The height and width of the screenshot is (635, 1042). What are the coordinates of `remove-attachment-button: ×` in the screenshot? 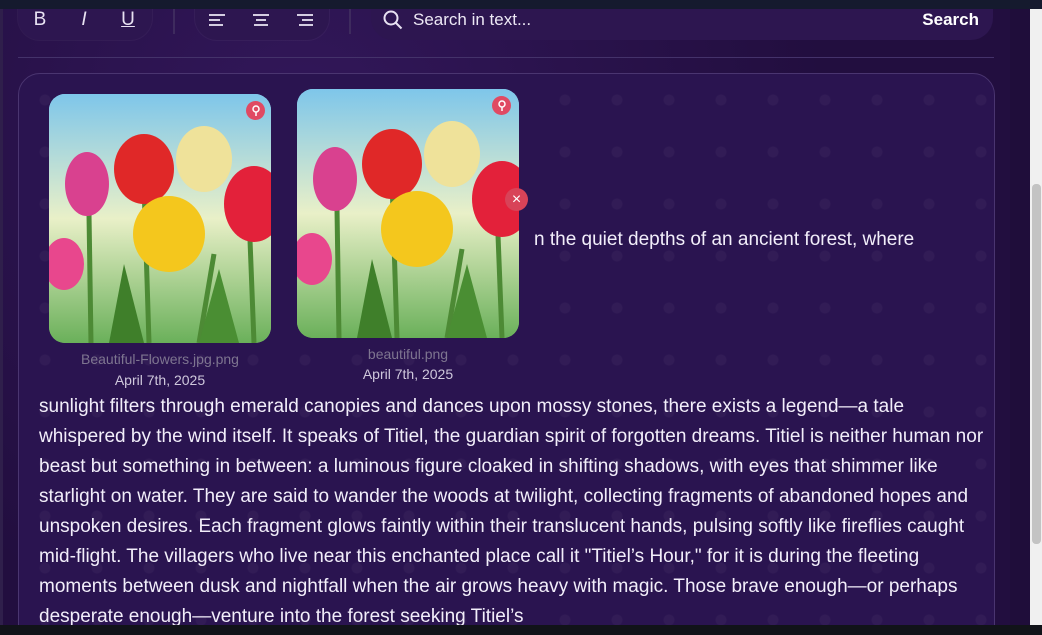 It's located at (516, 199).